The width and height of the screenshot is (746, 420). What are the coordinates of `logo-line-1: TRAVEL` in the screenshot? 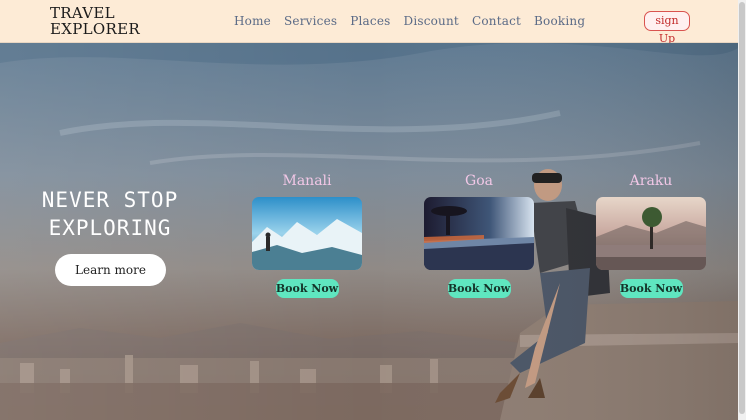 It's located at (82, 13).